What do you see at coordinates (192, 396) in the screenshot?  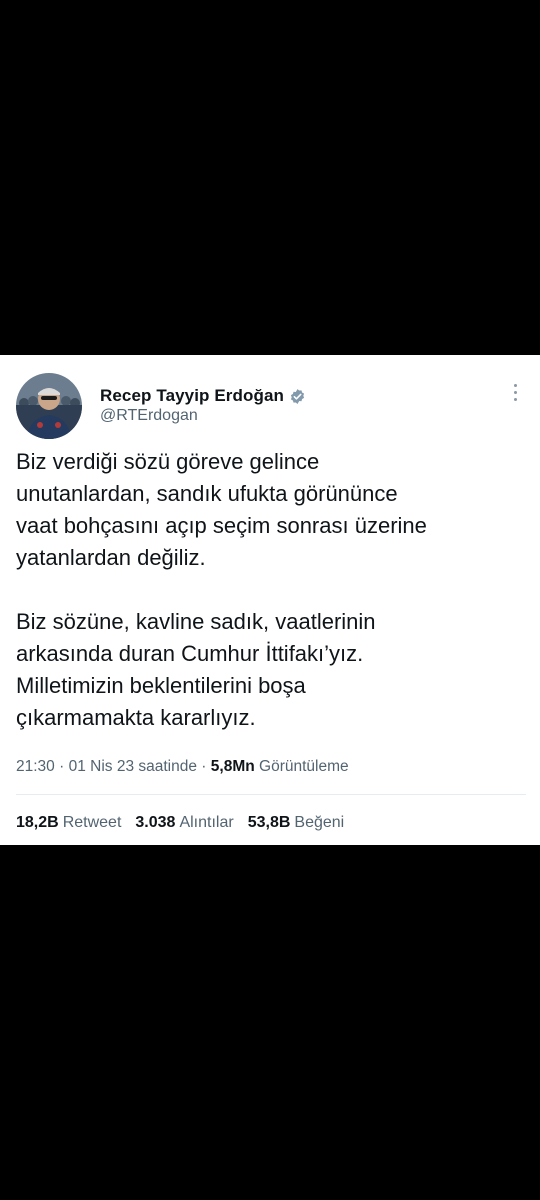 I see `display-name: Recep Tayyip Erdoğan` at bounding box center [192, 396].